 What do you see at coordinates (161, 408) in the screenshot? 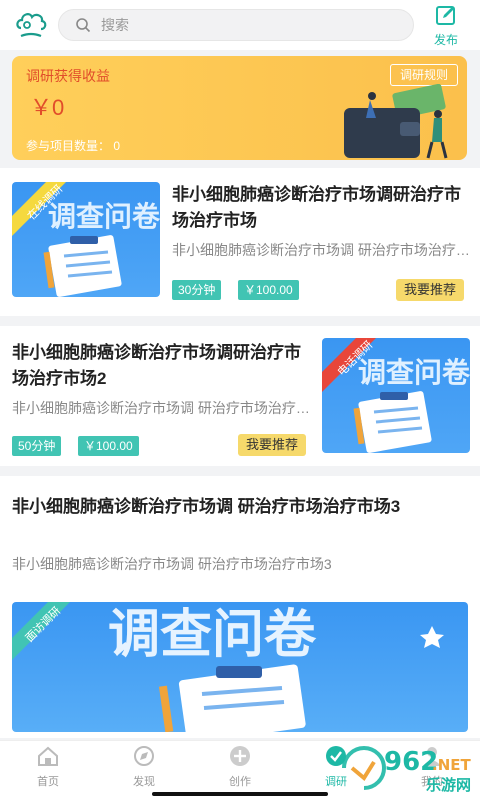
I see `survey-description: 非小细胞肺癌诊断治疗市场调 研治疗市场治疗市场2` at bounding box center [161, 408].